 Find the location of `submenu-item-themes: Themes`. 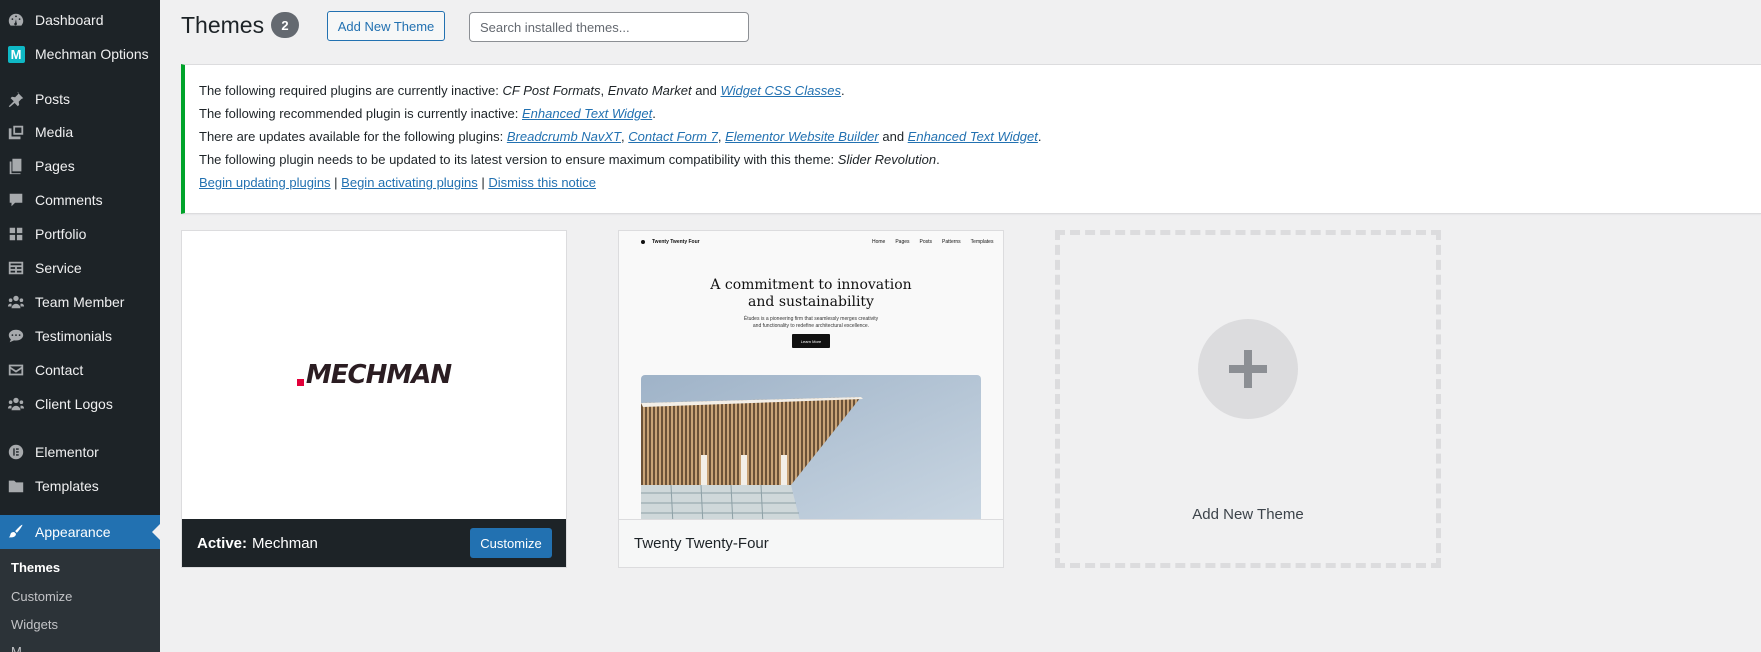

submenu-item-themes: Themes is located at coordinates (35, 567).